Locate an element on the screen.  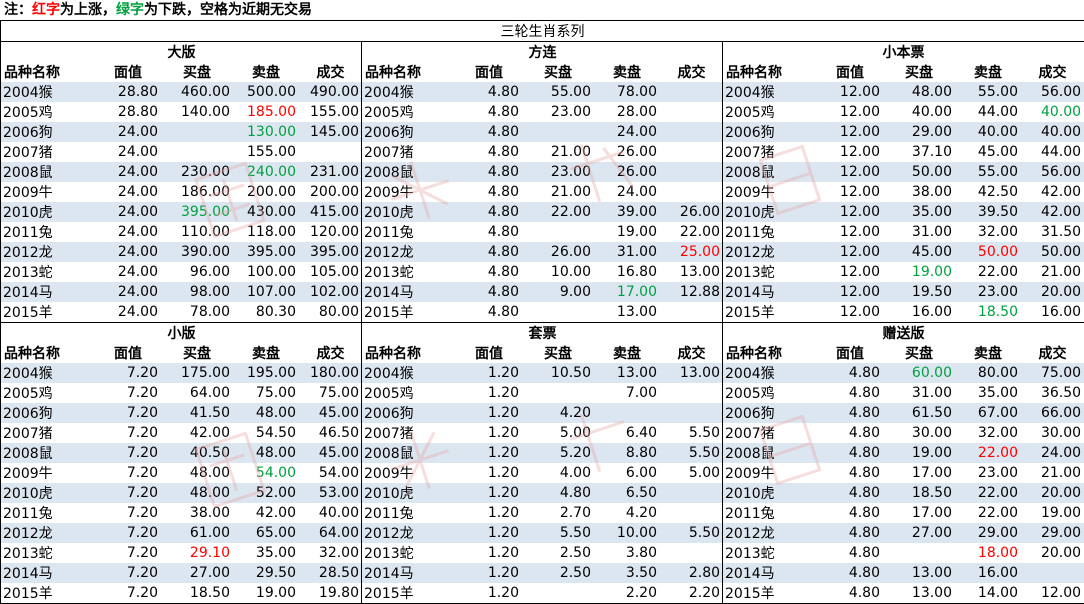
table-row: 2013蛇12.0019.0022.0021.00 is located at coordinates (903, 272).